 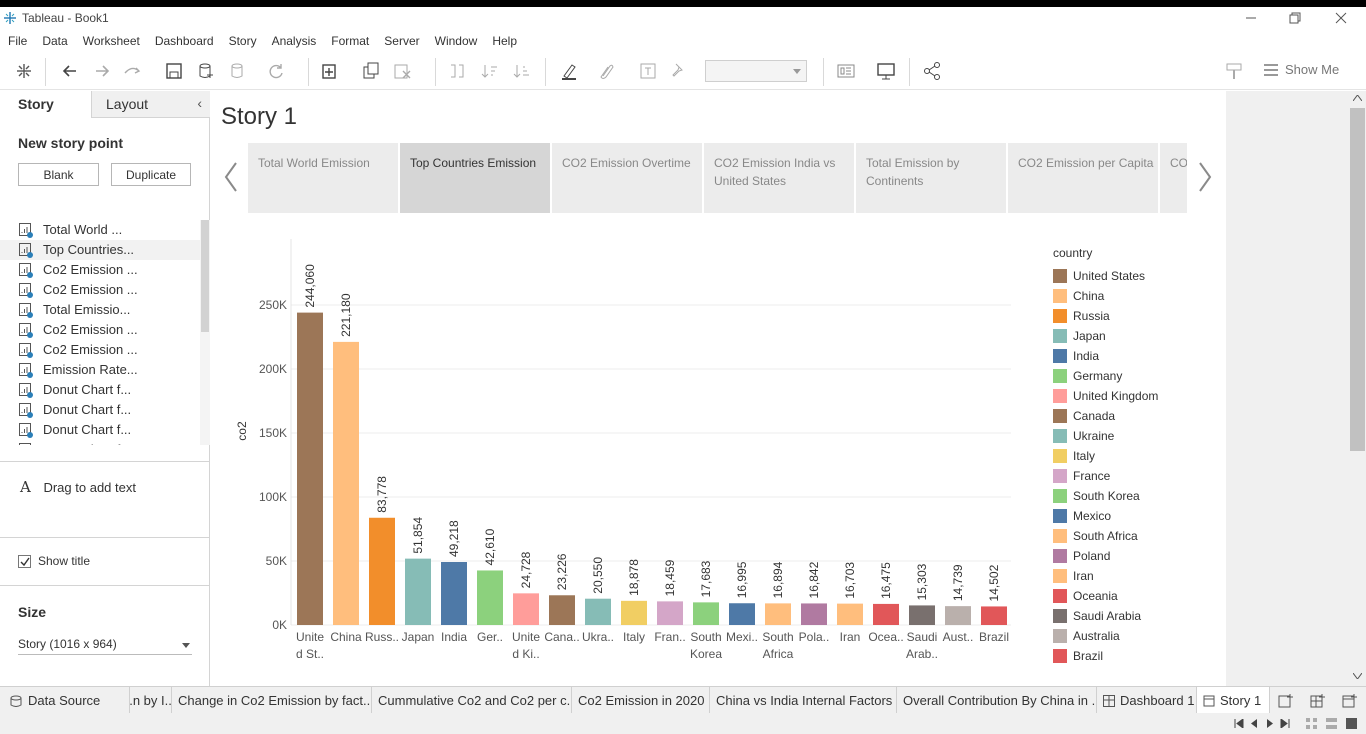 What do you see at coordinates (648, 71) in the screenshot?
I see `show-labels-icon` at bounding box center [648, 71].